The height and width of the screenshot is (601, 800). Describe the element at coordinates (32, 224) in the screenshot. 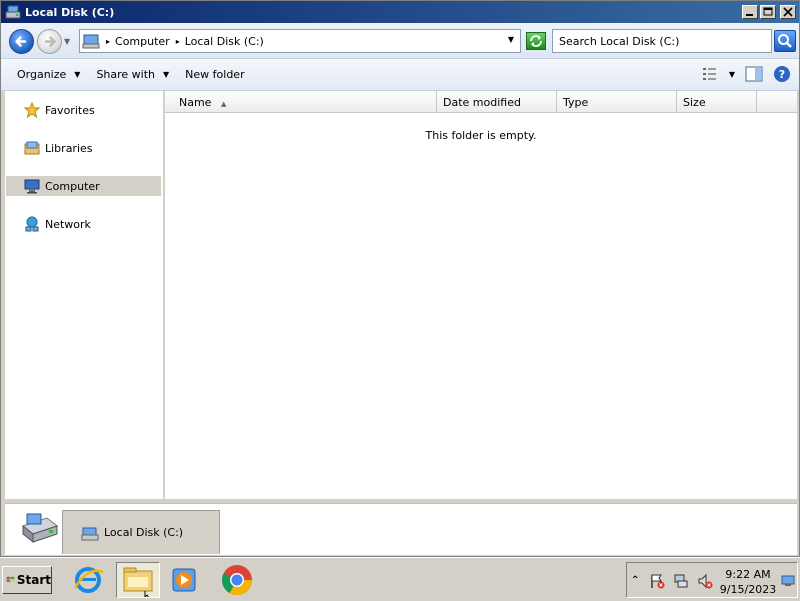

I see `network-icon` at that location.